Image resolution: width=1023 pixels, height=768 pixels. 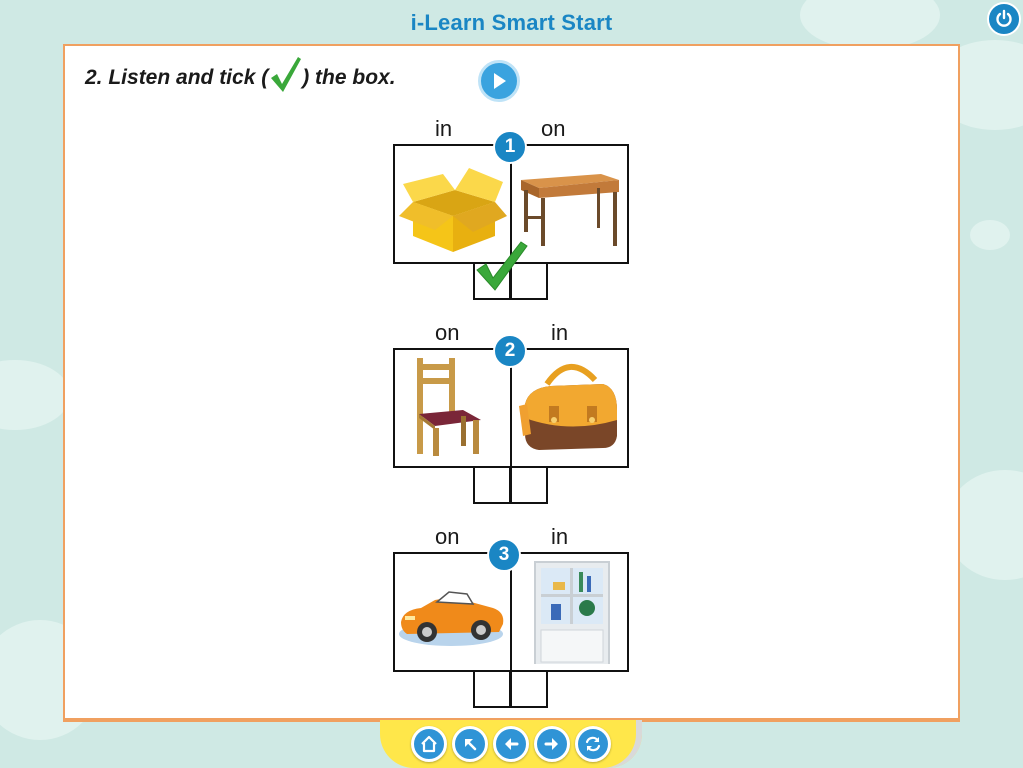 I want to click on forward-button, so click(x=552, y=744).